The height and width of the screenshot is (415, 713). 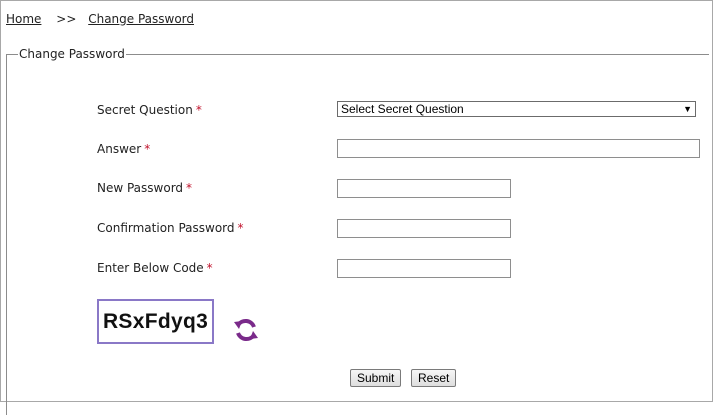 I want to click on code-label-text: Enter Below Code, so click(x=150, y=268).